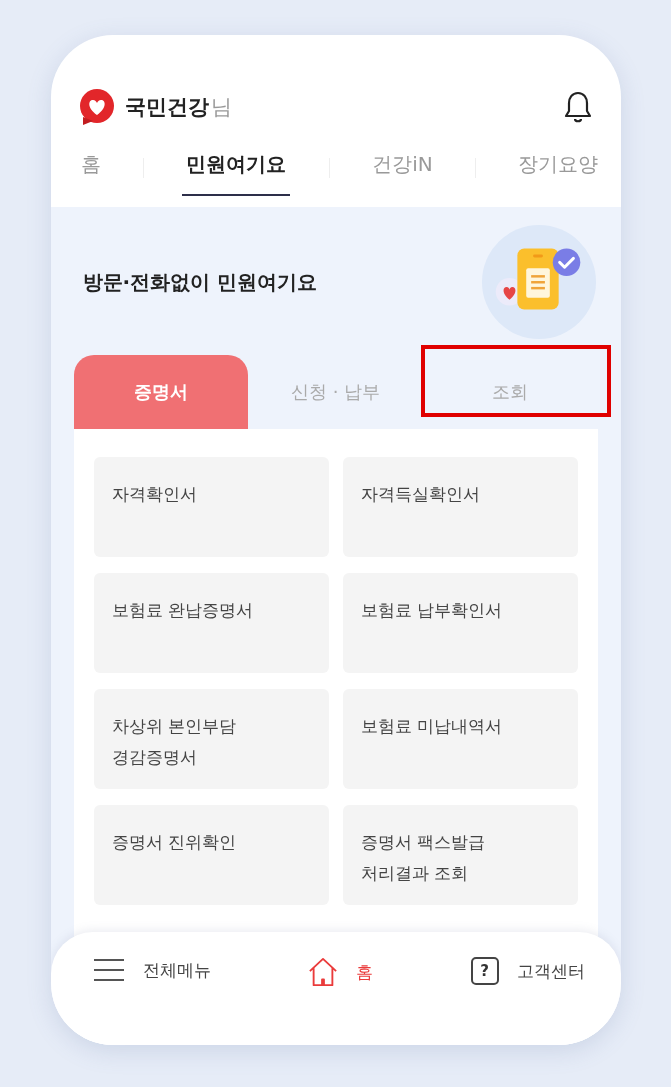 Image resolution: width=671 pixels, height=1087 pixels. I want to click on document-item: 증명서 팩스발급 처리결과 조회, so click(460, 855).